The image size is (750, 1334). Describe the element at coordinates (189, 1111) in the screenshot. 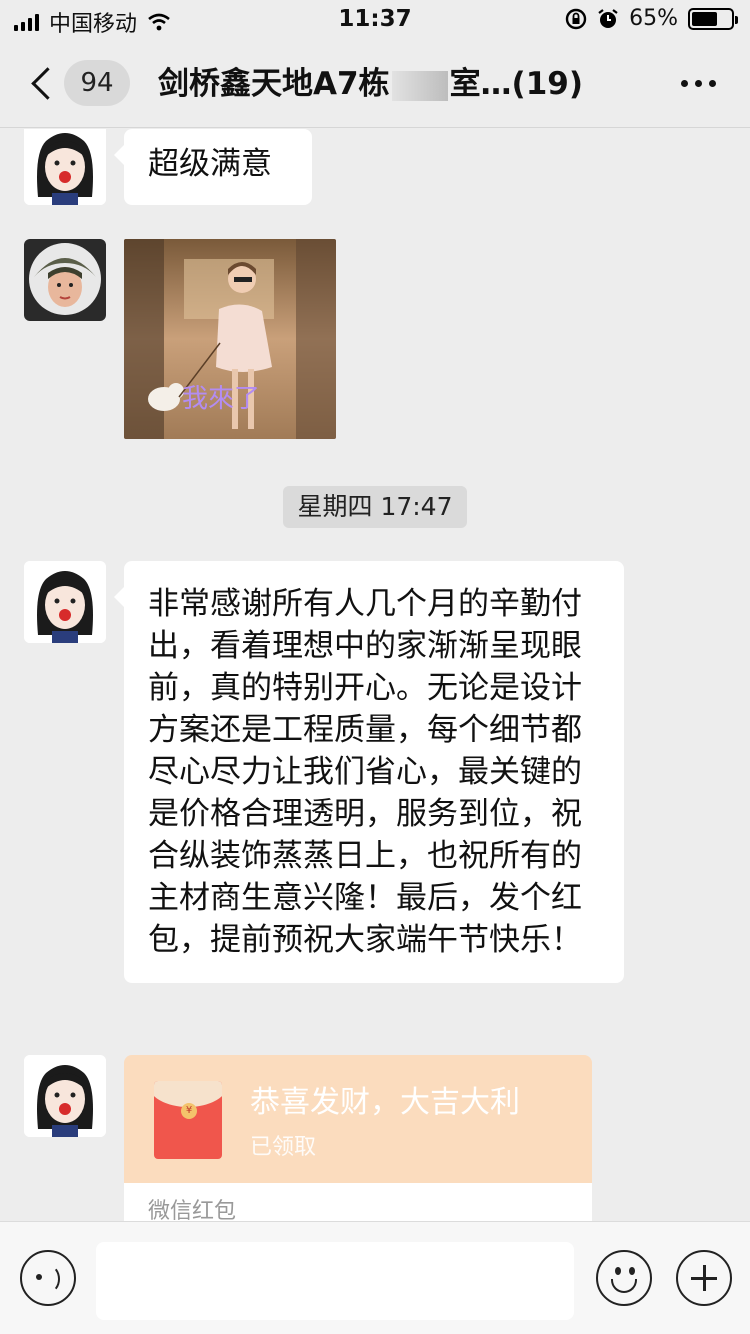

I see `coin-icon: ¥` at that location.